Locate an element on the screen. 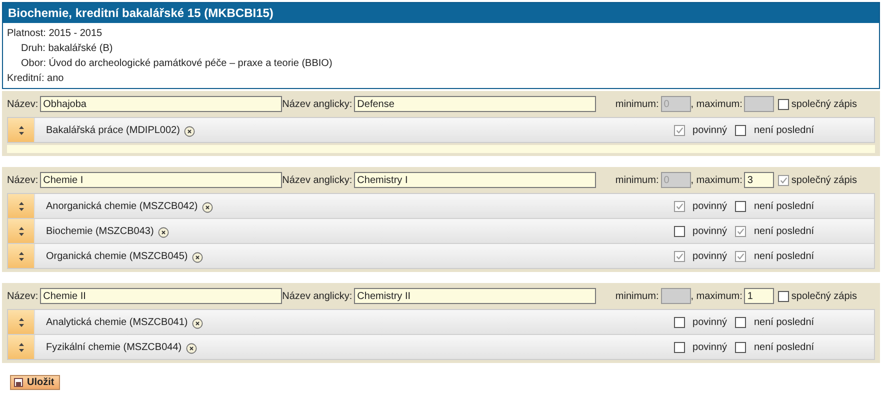 The image size is (882, 402). course-name: Biochemie (MSZCB043) is located at coordinates (100, 231).